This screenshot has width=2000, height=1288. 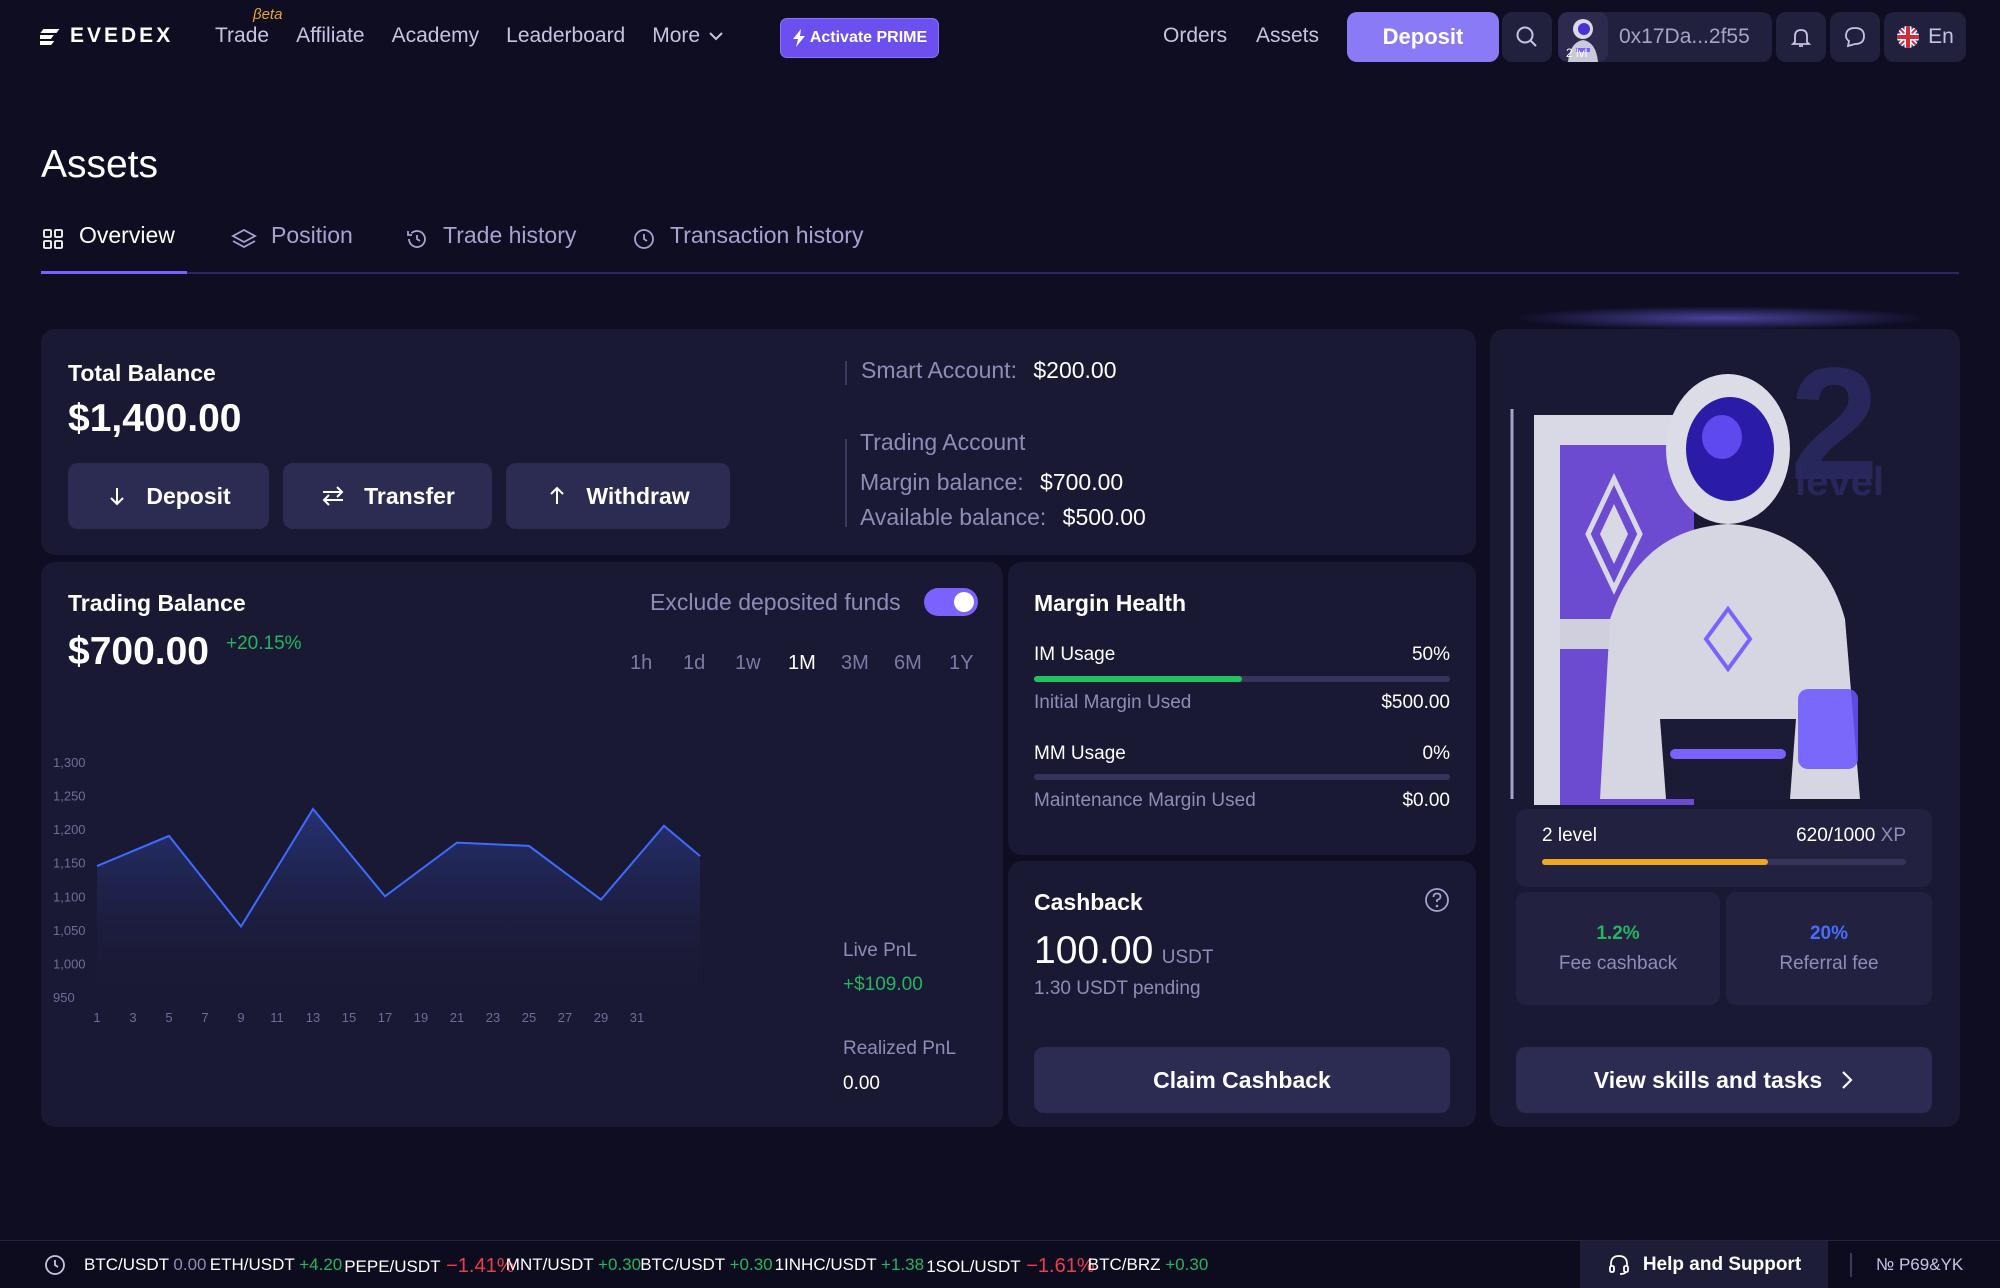 What do you see at coordinates (549, 1264) in the screenshot?
I see `ticker-pair: MNT/USDT` at bounding box center [549, 1264].